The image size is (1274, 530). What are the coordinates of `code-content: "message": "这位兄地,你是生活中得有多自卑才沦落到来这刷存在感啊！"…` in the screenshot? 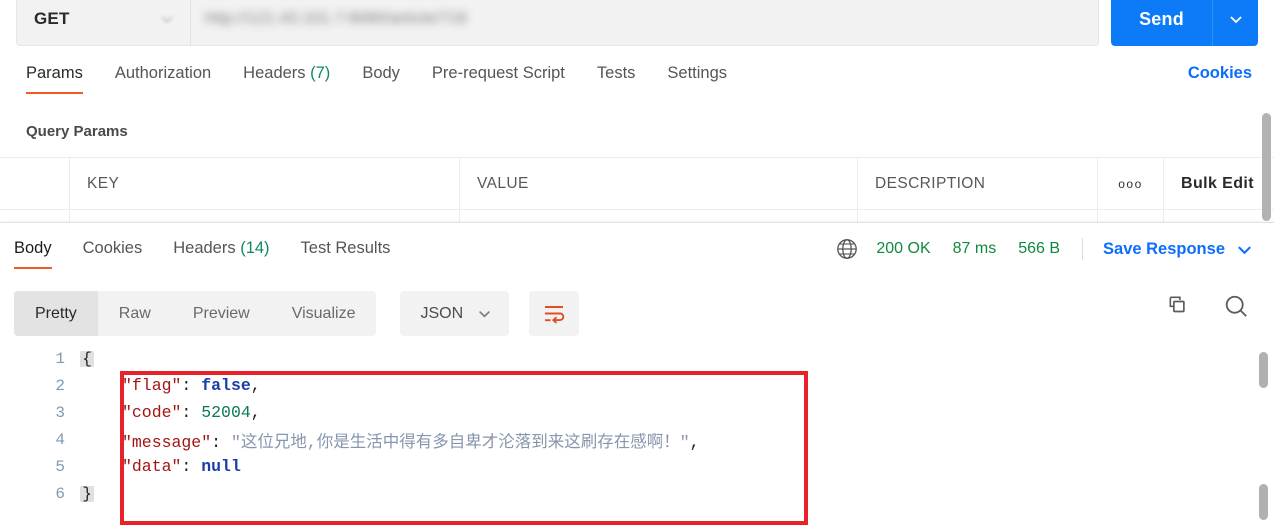 It's located at (399, 440).